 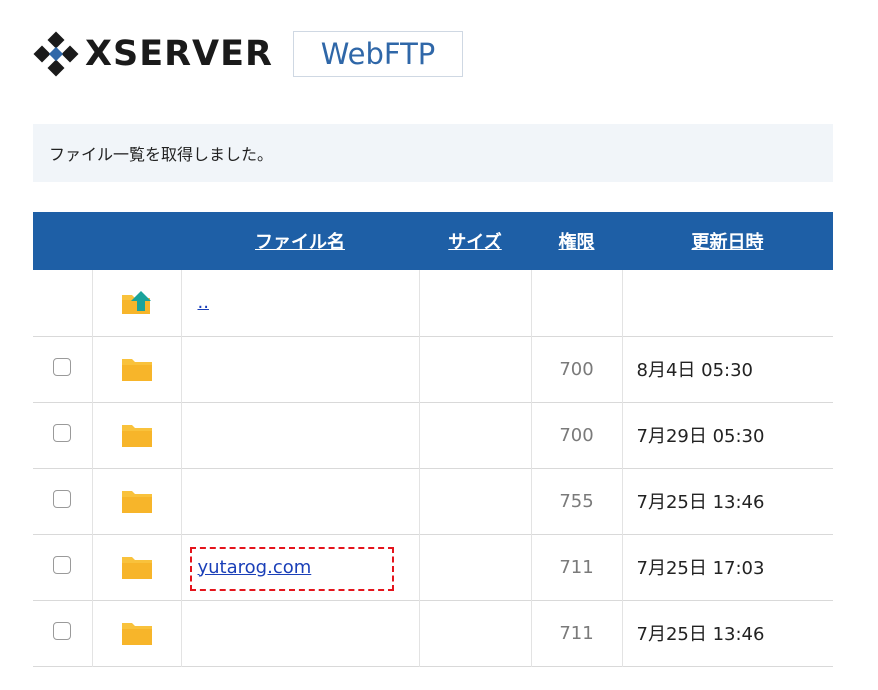 I want to click on header-size: サイズ, so click(x=475, y=241).